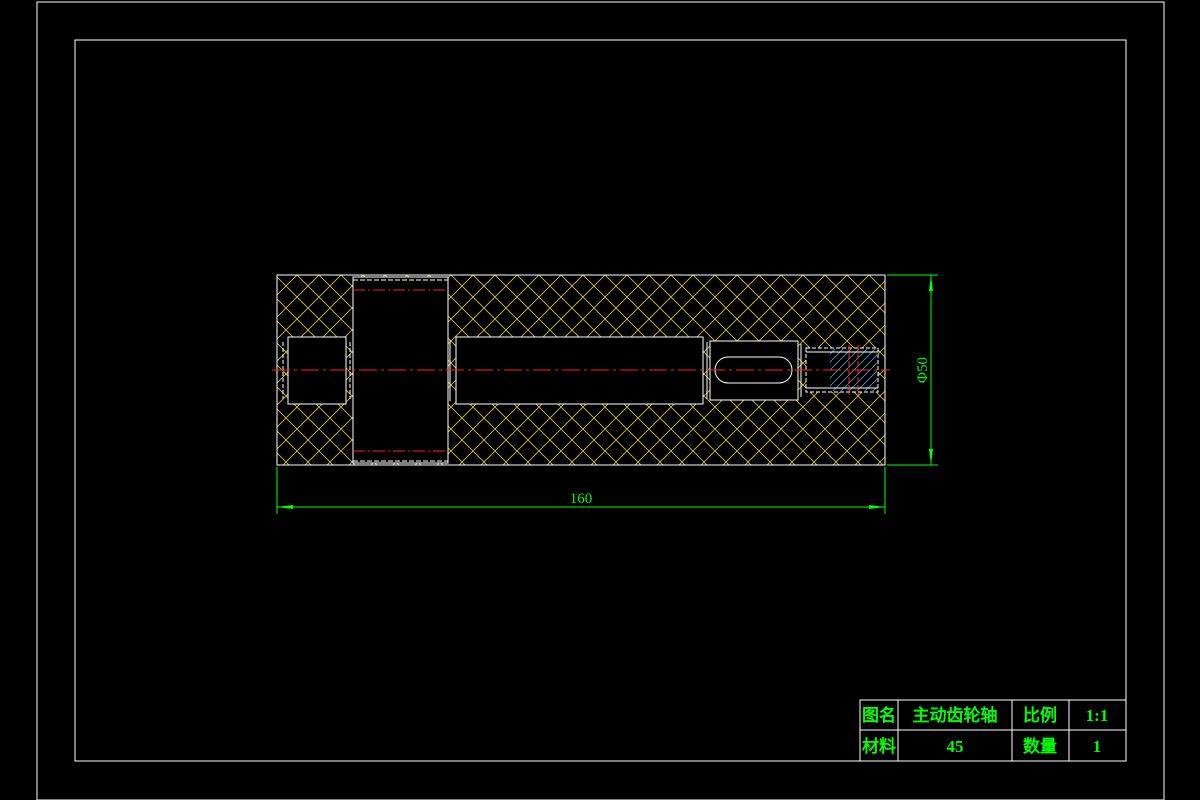 The height and width of the screenshot is (800, 1200). I want to click on name-value: 主动齿轮轴, so click(955, 715).